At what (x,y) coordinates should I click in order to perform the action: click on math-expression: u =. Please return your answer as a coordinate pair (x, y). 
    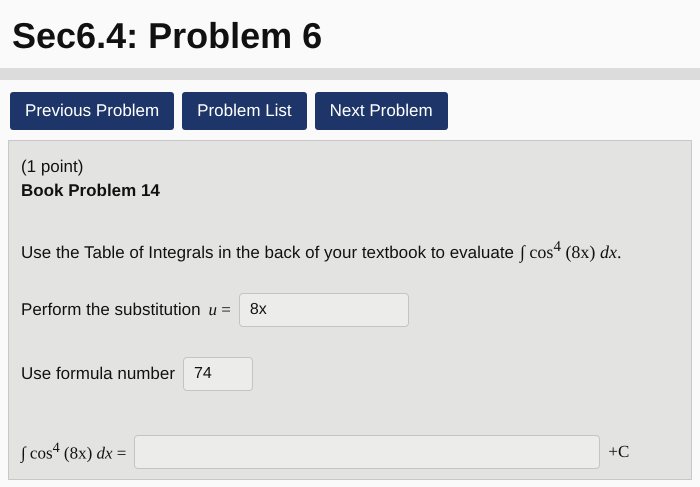
    Looking at the image, I should click on (219, 310).